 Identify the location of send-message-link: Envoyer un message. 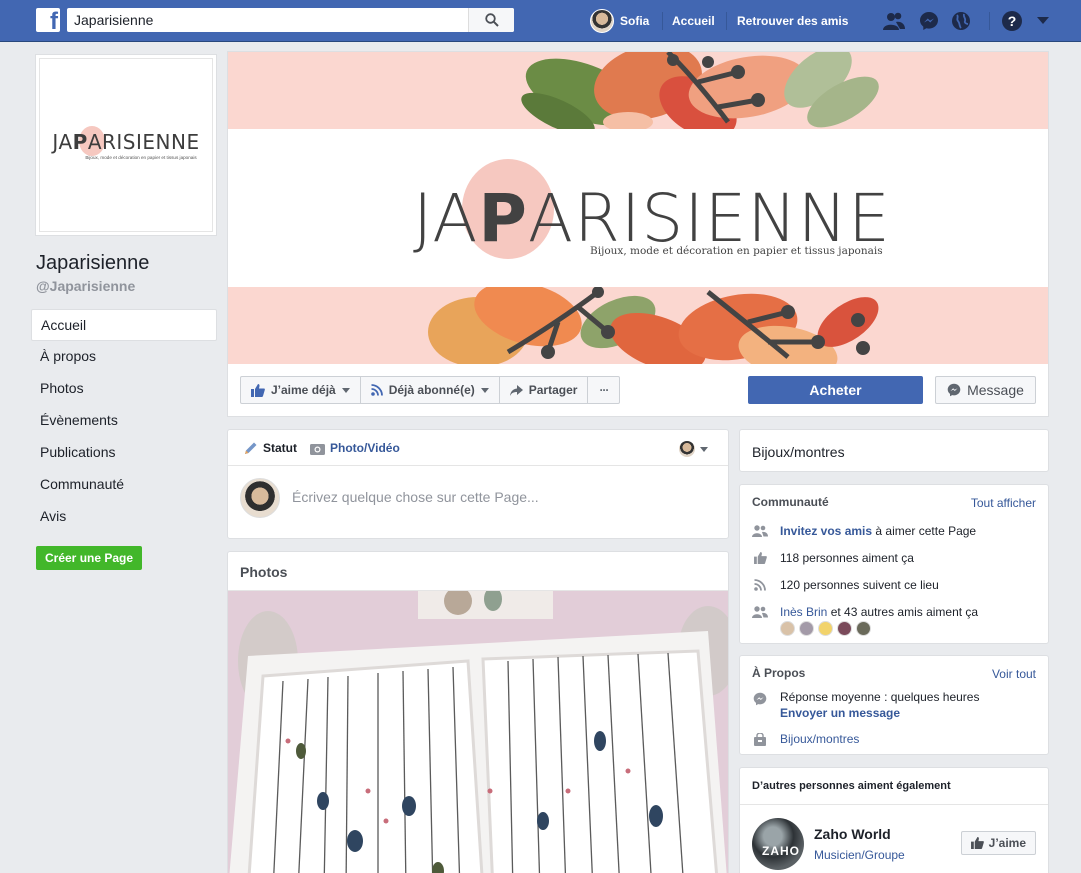
(879, 713).